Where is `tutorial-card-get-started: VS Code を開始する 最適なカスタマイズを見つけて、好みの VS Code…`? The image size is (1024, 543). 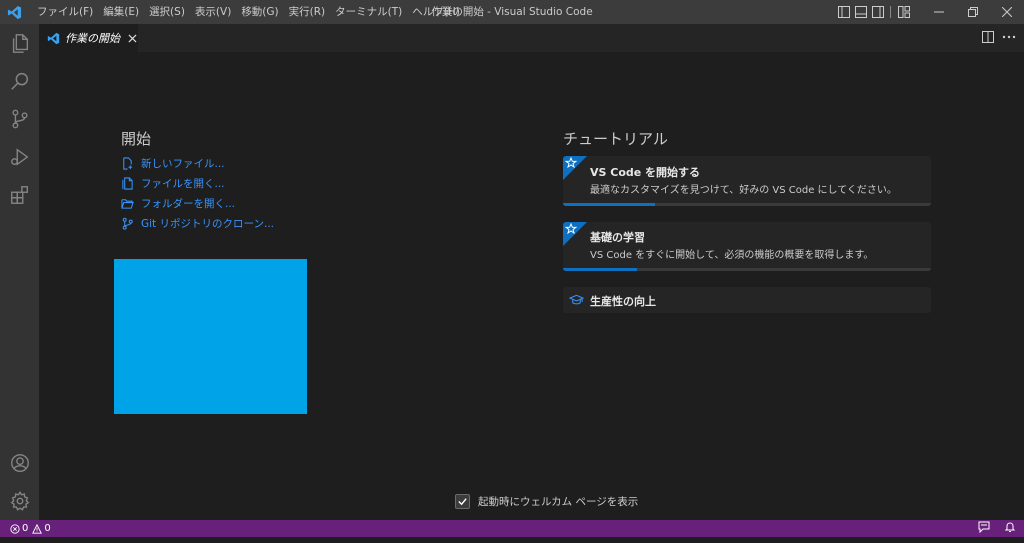 tutorial-card-get-started: VS Code を開始する 最適なカスタマイズを見つけて、好みの VS Code… is located at coordinates (747, 181).